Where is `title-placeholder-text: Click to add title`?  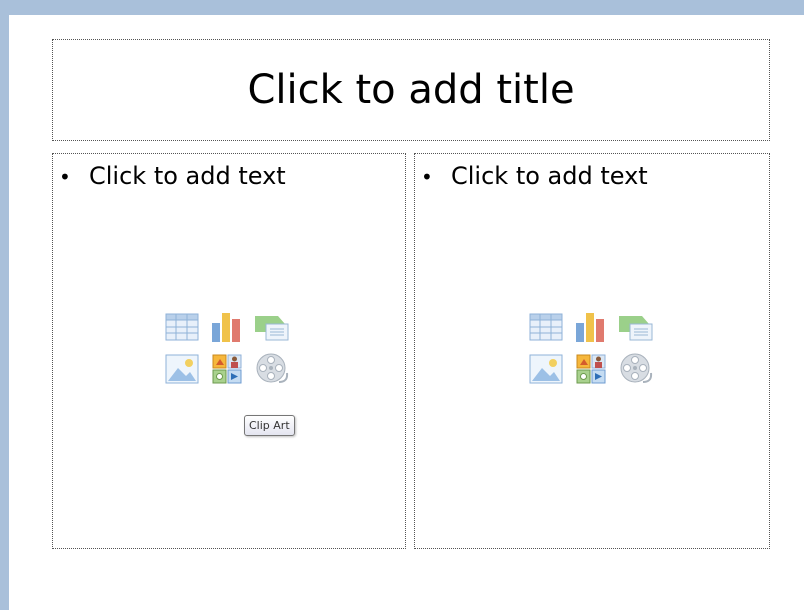
title-placeholder-text: Click to add title is located at coordinates (411, 90).